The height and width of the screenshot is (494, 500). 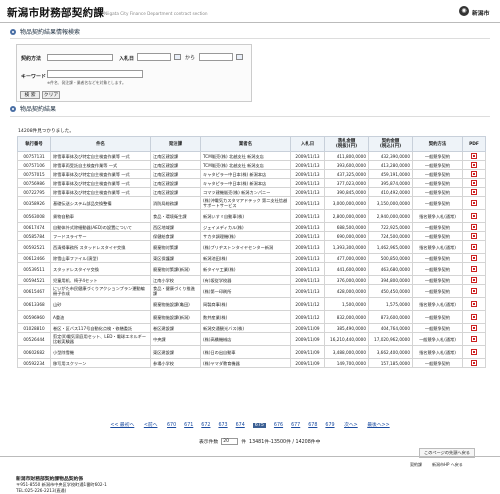 I want to click on cell-bid: 376,000,0000, so click(x=346, y=280).